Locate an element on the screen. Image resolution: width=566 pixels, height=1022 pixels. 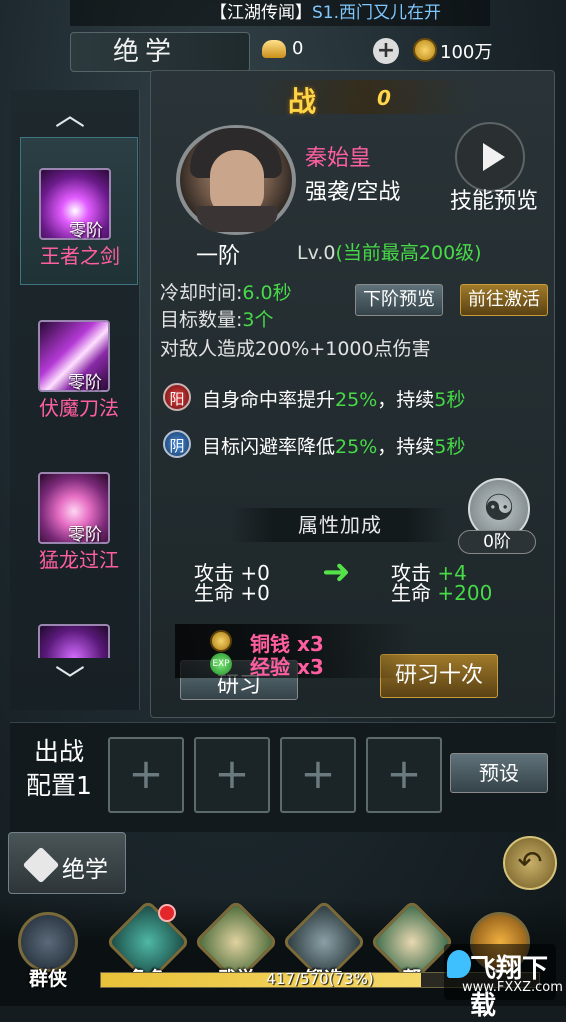
current-hp: 生命 +0 is located at coordinates (232, 593).